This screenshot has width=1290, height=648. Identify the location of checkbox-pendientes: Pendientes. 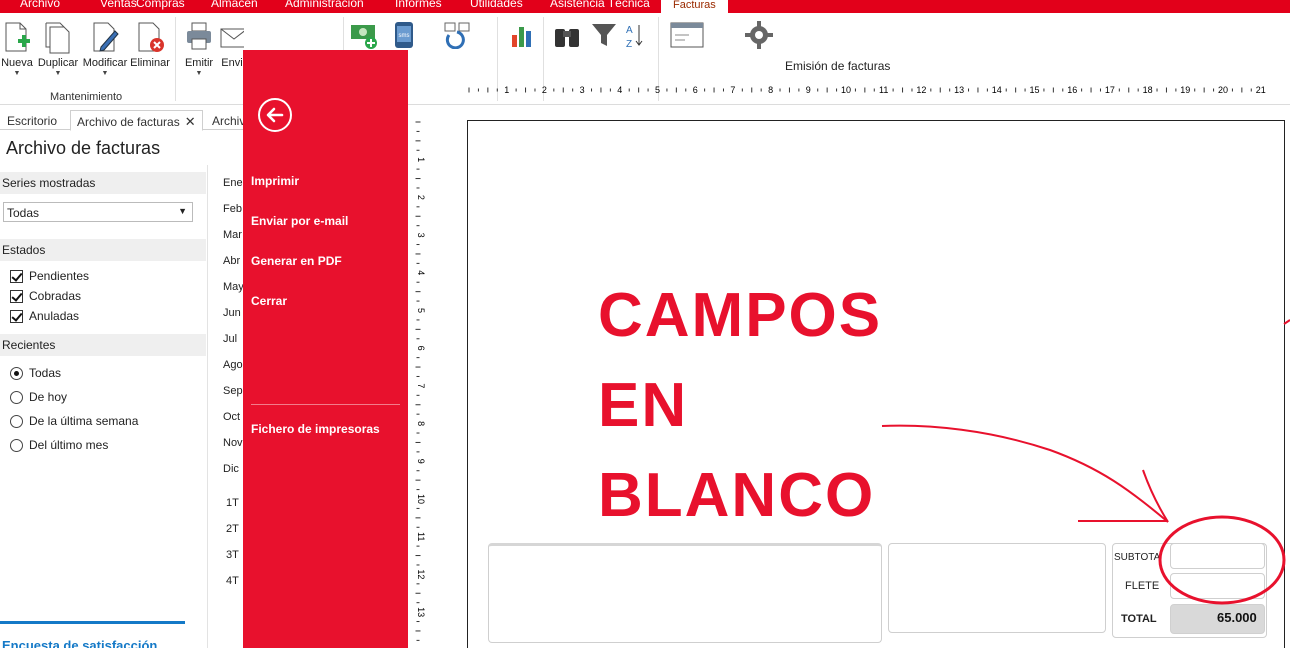
(49, 276).